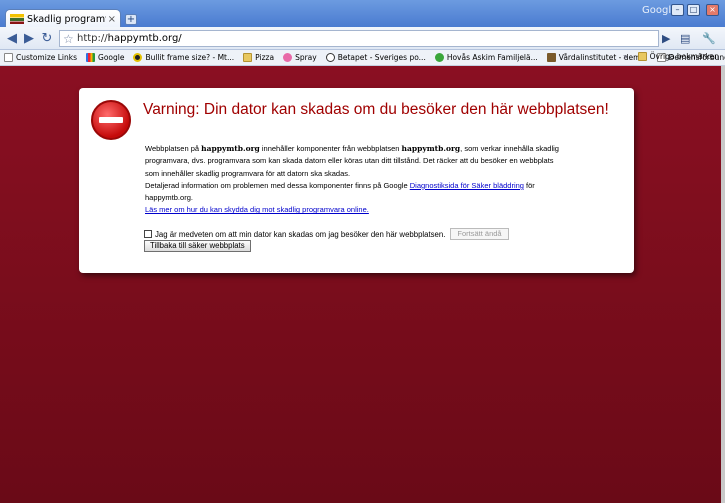 This screenshot has height=503, width=725. What do you see at coordinates (677, 10) in the screenshot?
I see `minimize-button: –` at bounding box center [677, 10].